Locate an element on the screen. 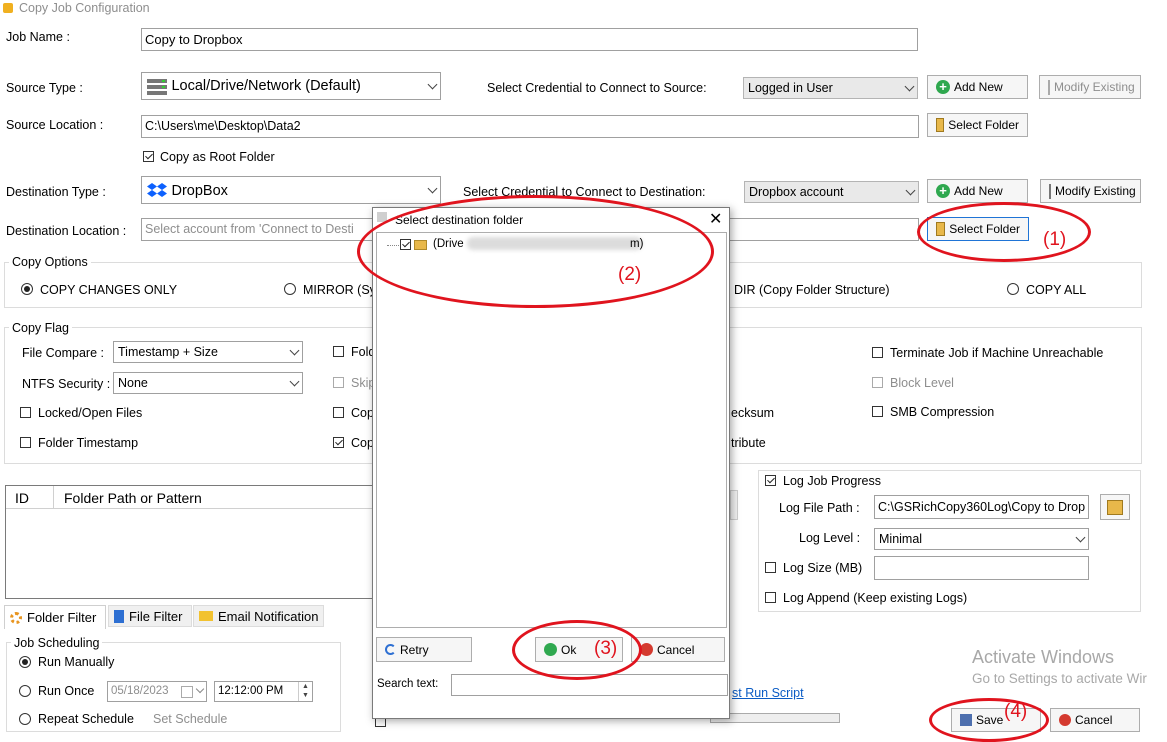 Image resolution: width=1167 pixels, height=742 pixels. flag-mid1-checkbox is located at coordinates (338, 351).